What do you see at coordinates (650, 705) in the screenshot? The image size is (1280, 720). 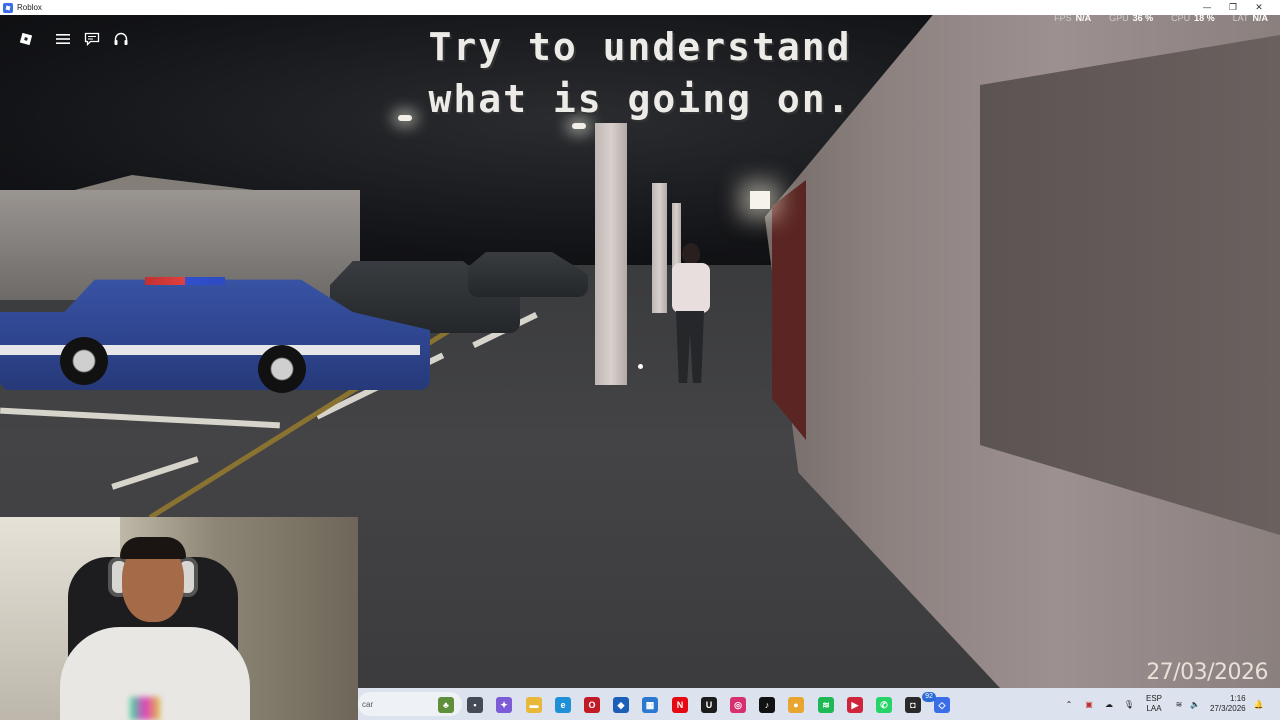 I see `store-icon: ▦` at bounding box center [650, 705].